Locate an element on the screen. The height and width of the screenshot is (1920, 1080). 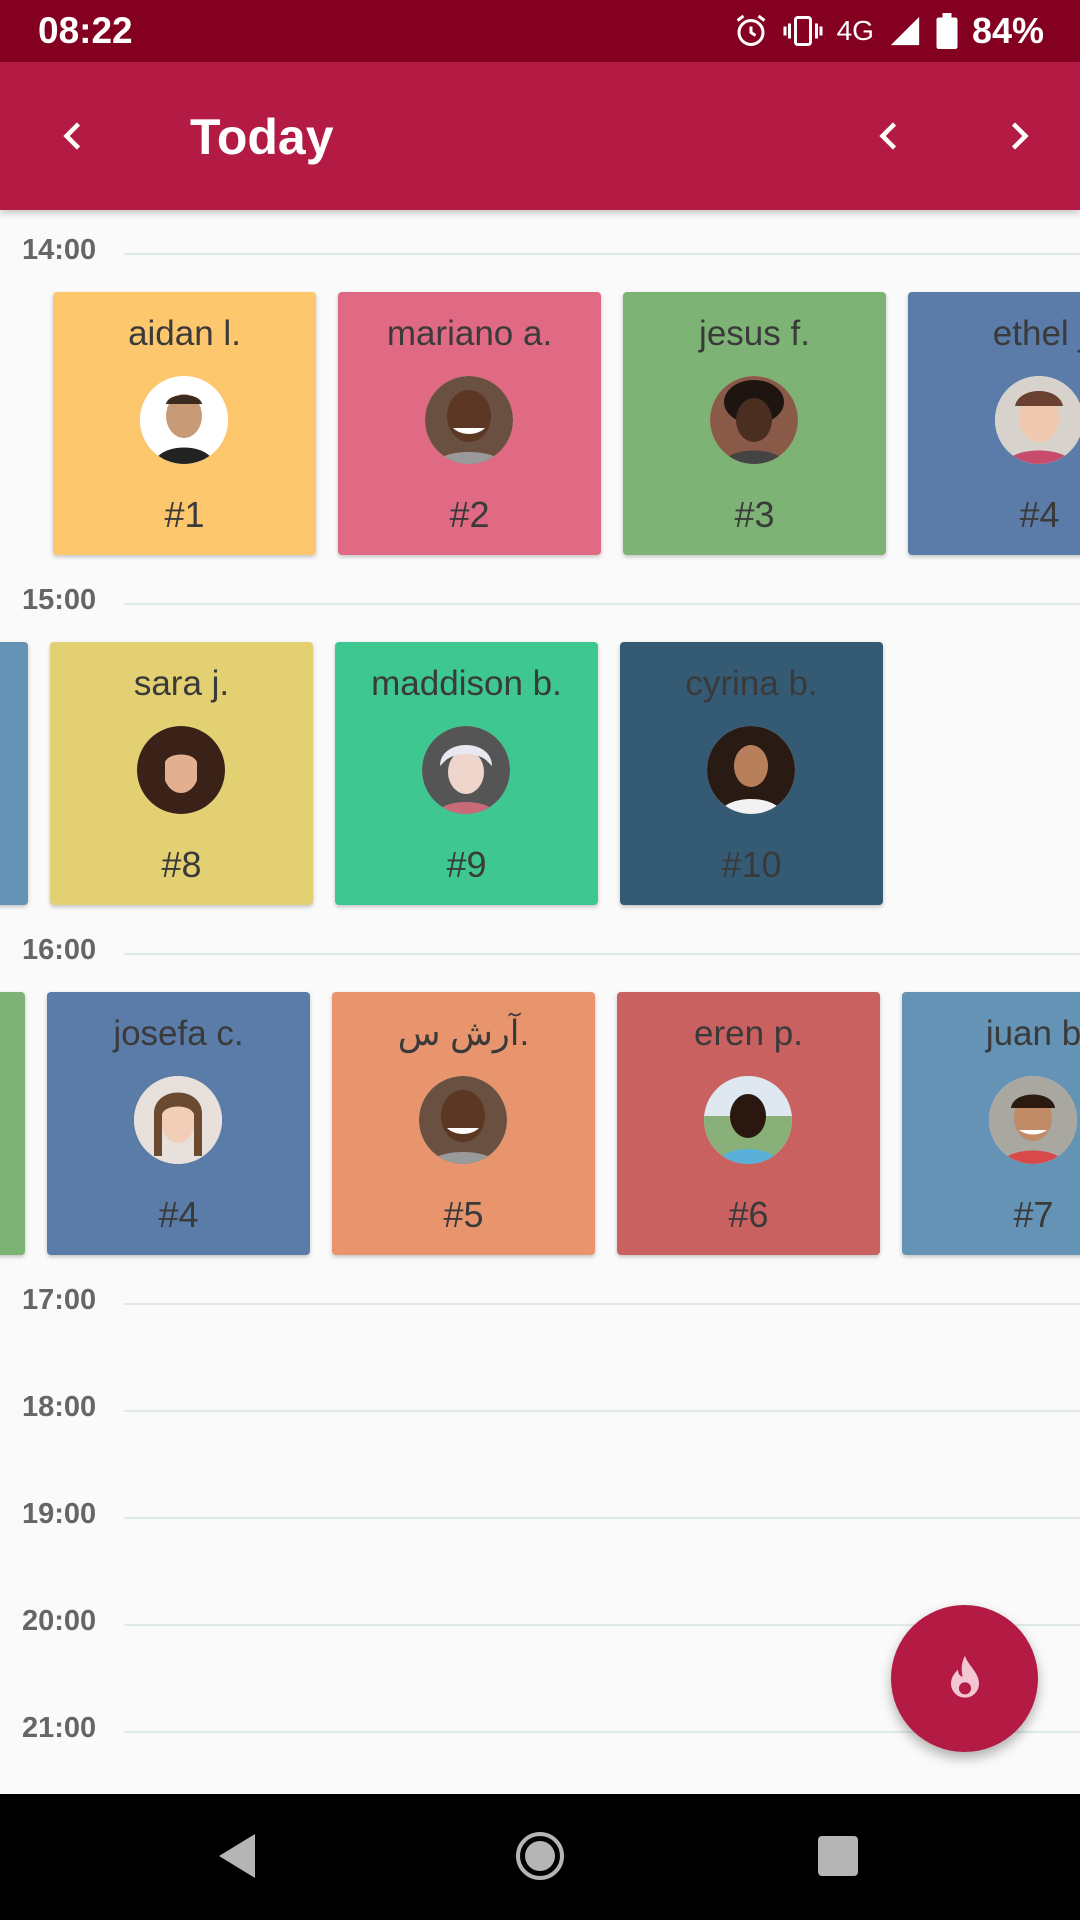
vibrate-icon is located at coordinates (803, 31).